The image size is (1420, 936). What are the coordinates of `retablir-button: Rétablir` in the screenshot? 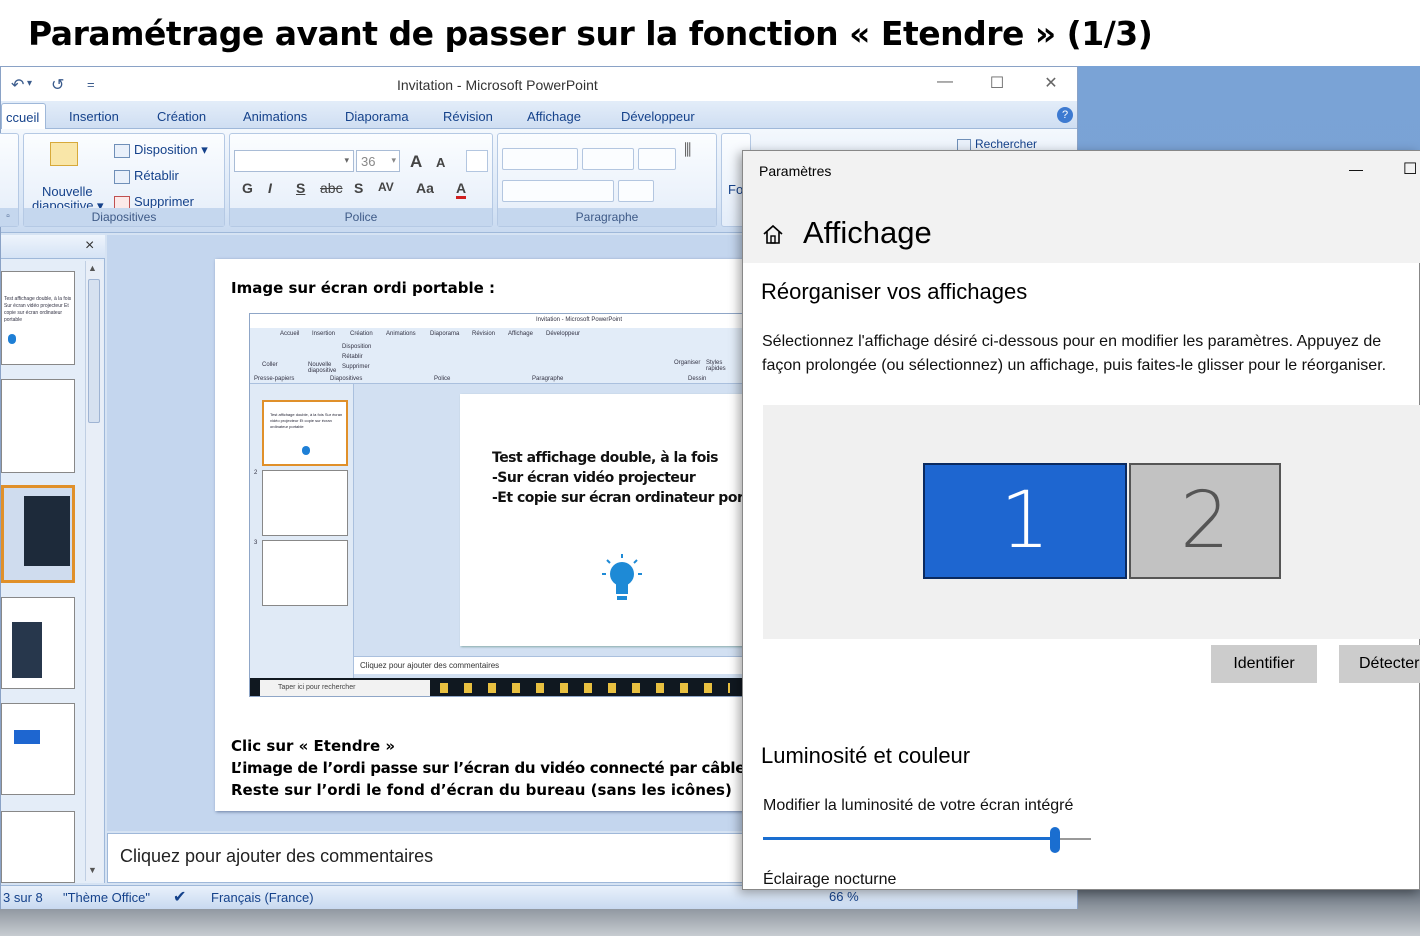 It's located at (146, 176).